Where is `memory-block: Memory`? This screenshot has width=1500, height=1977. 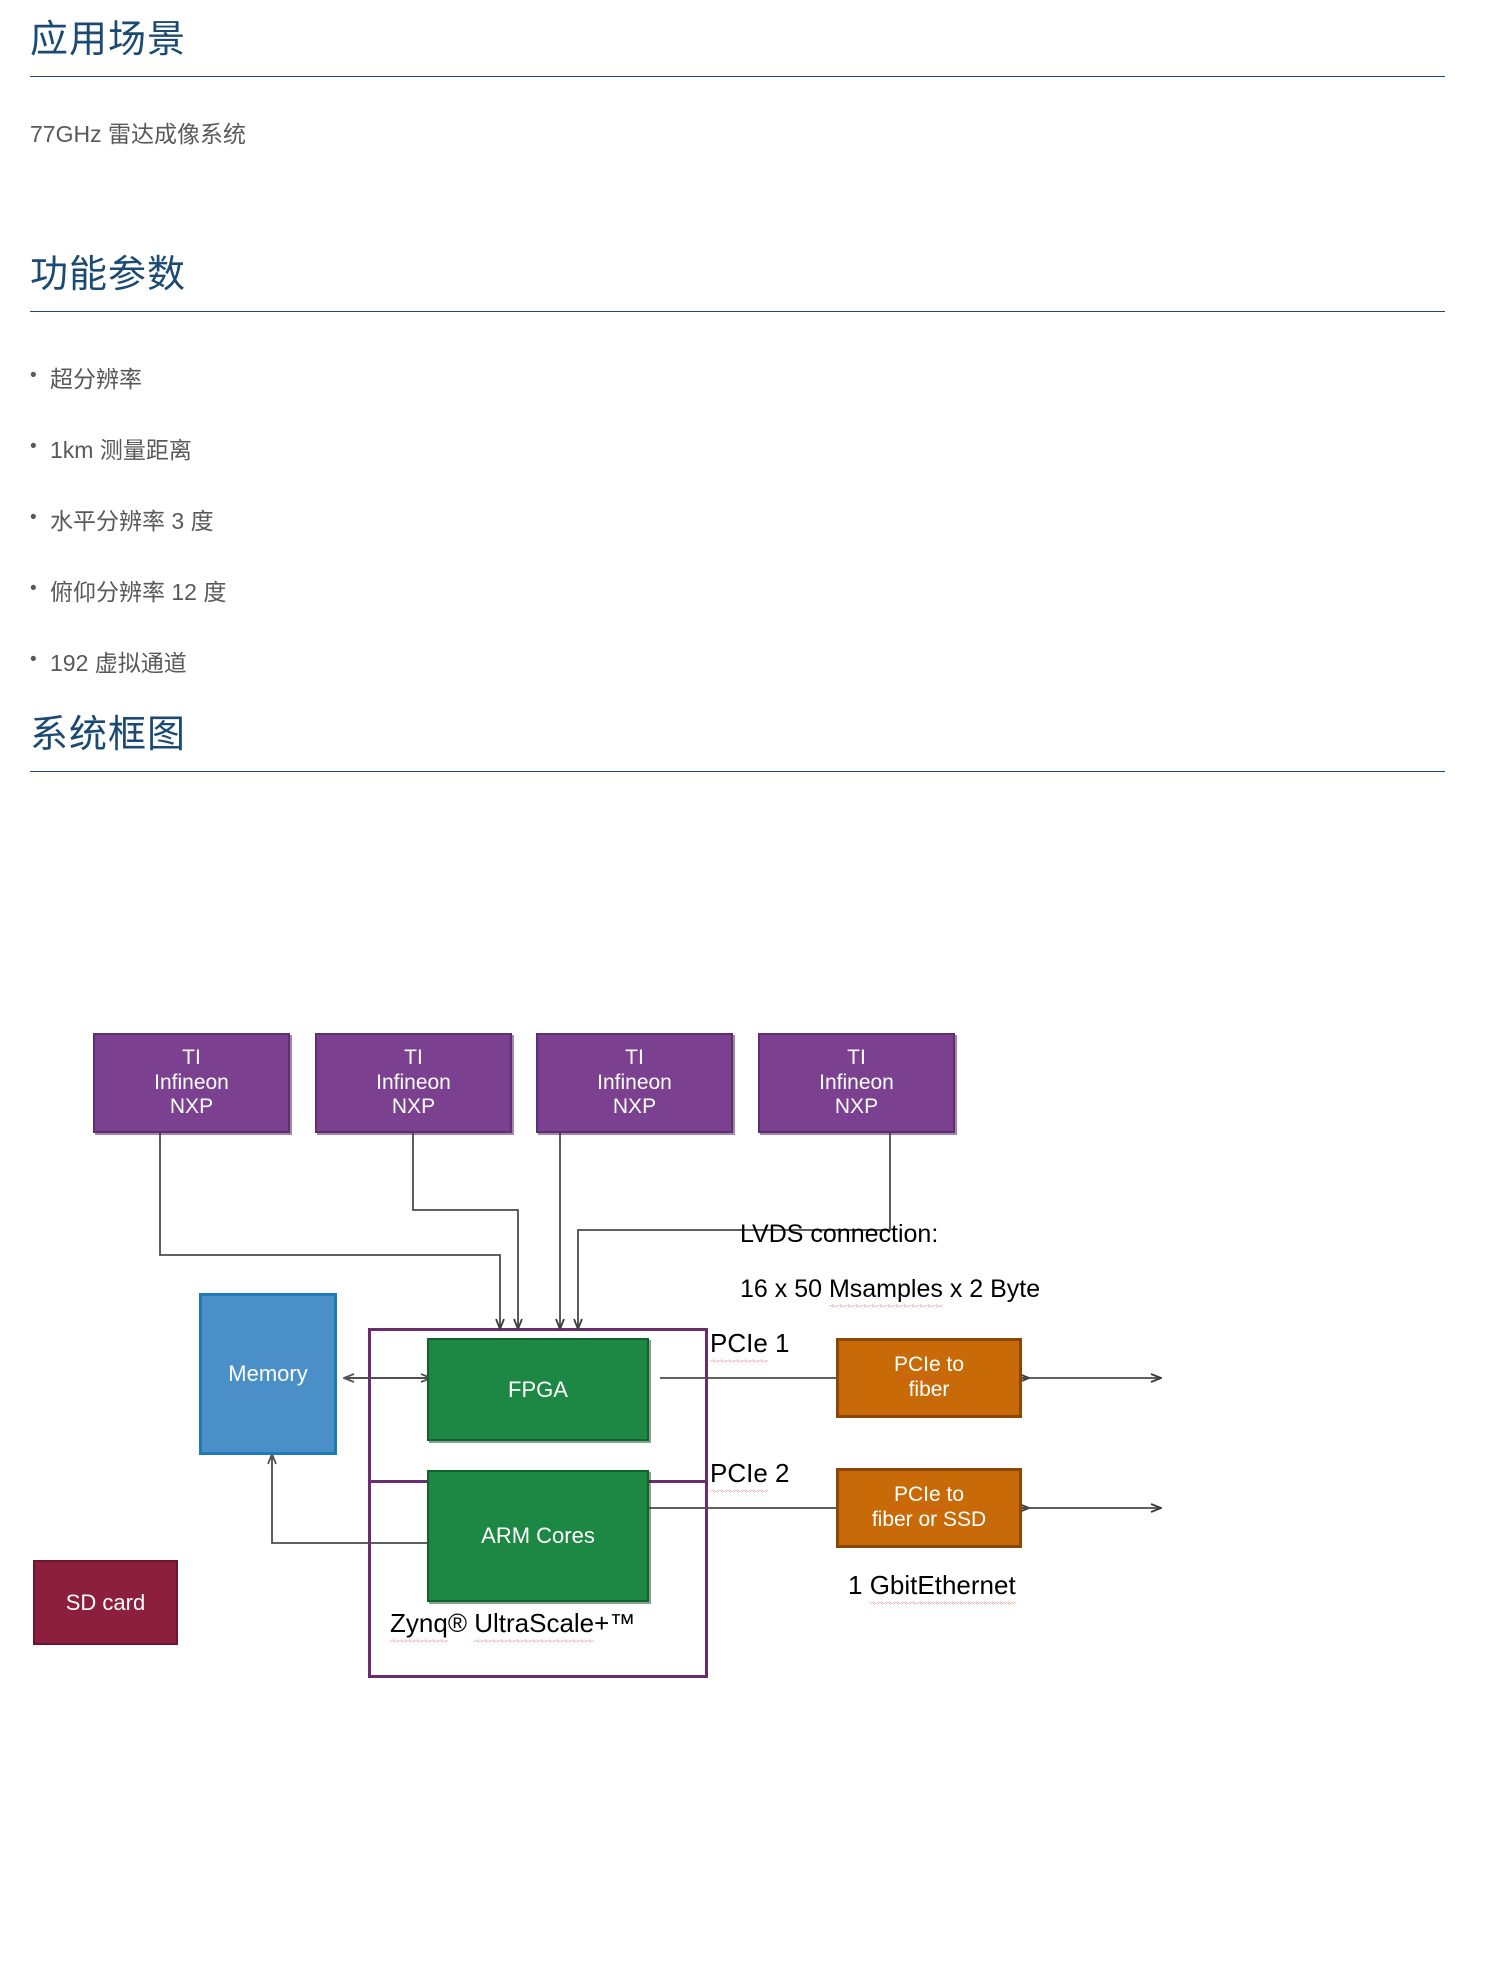
memory-block: Memory is located at coordinates (268, 1374).